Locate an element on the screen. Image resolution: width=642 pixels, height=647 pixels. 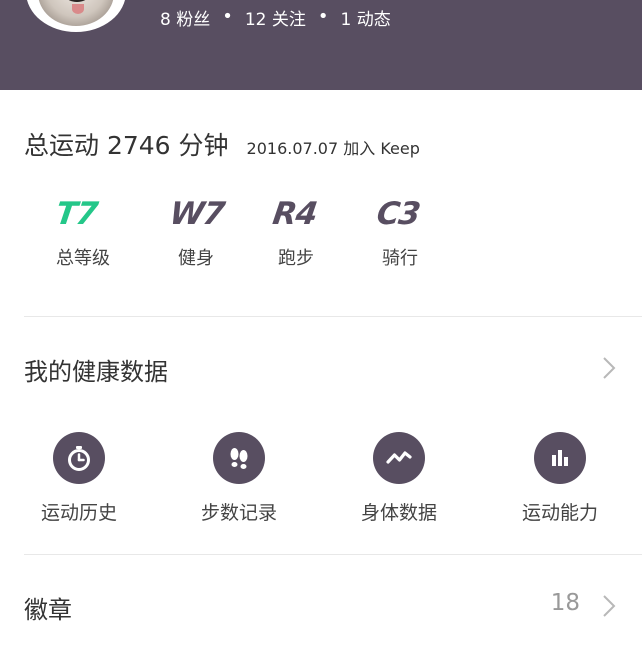
trend-line-icon is located at coordinates (399, 458).